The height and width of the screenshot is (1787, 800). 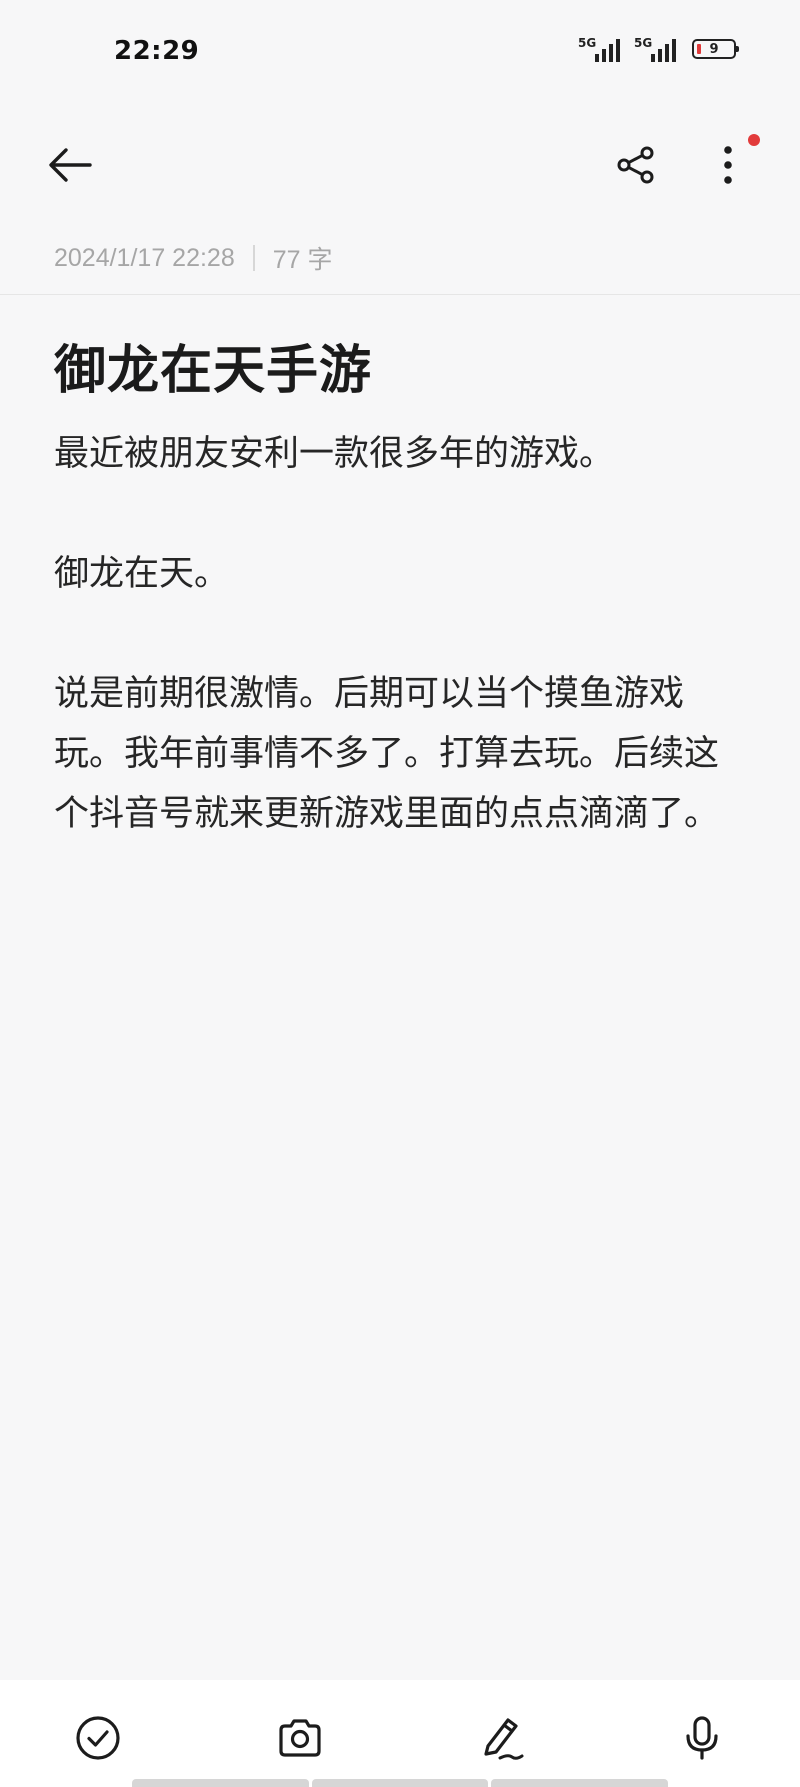 What do you see at coordinates (334, 454) in the screenshot?
I see `note-paragraph: 最近被朋友安利一款很多年的游戏。` at bounding box center [334, 454].